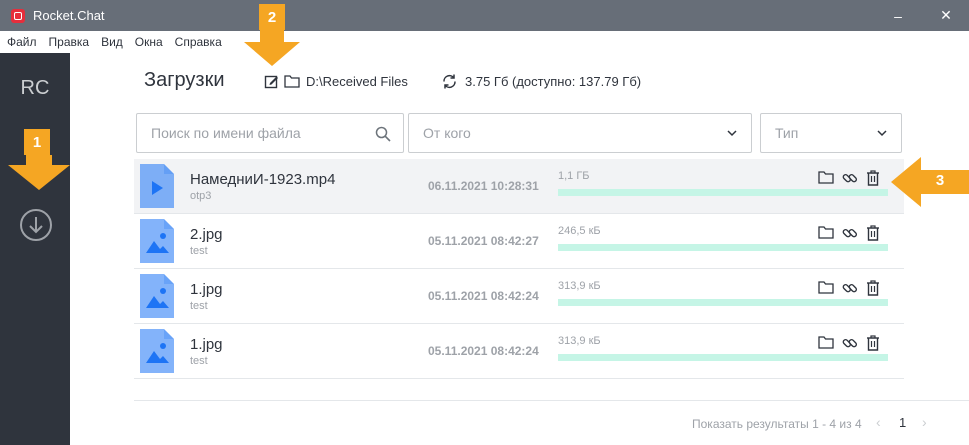  Describe the element at coordinates (21, 42) in the screenshot. I see `menu-file: Файл` at that location.